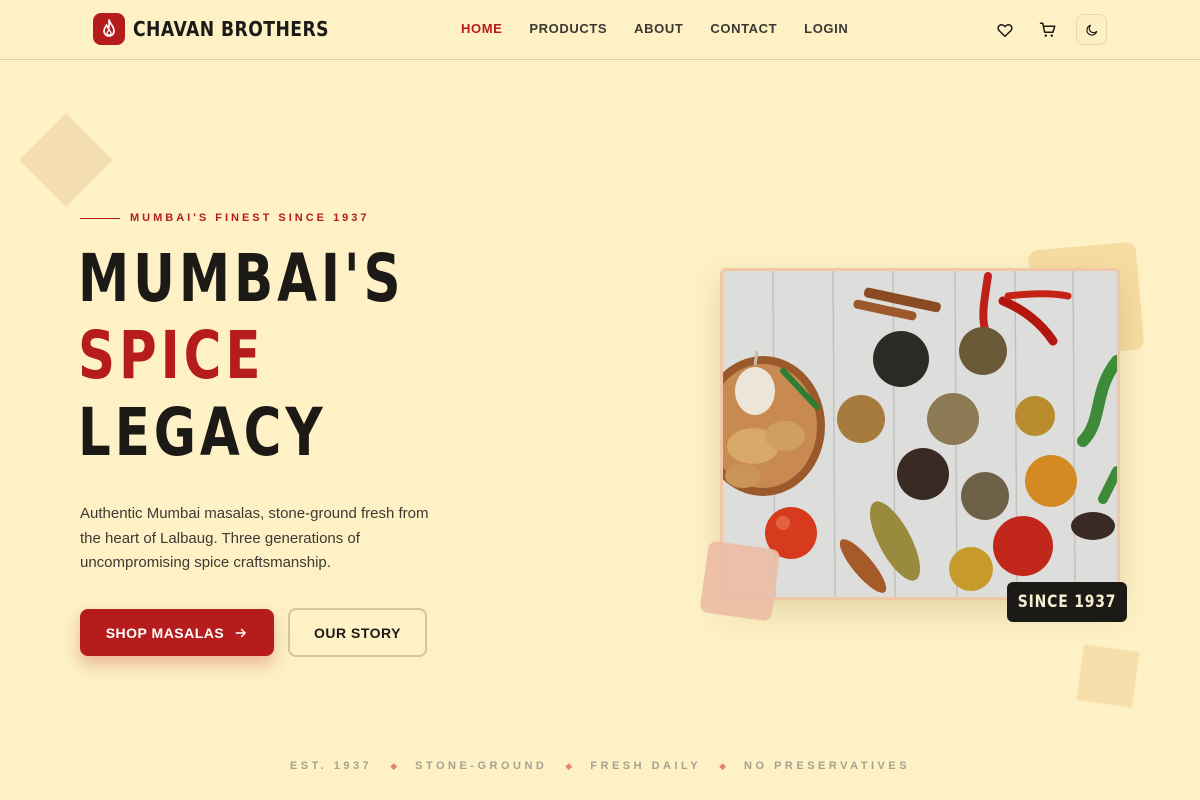 This screenshot has width=1200, height=800. What do you see at coordinates (568, 28) in the screenshot?
I see `nav-products: PRODUCTS` at bounding box center [568, 28].